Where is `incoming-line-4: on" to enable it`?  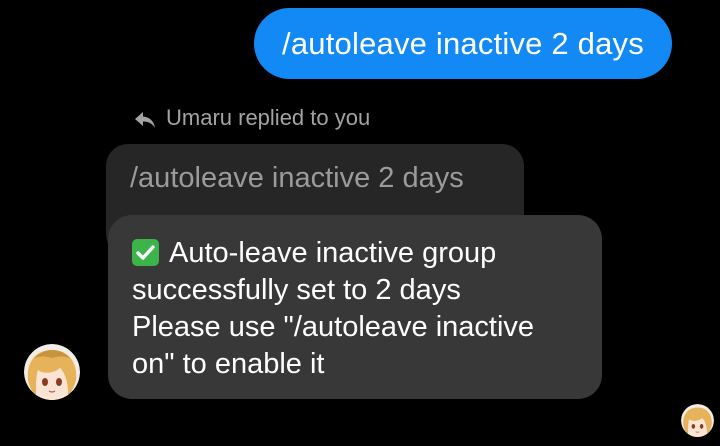
incoming-line-4: on" to enable it is located at coordinates (228, 364).